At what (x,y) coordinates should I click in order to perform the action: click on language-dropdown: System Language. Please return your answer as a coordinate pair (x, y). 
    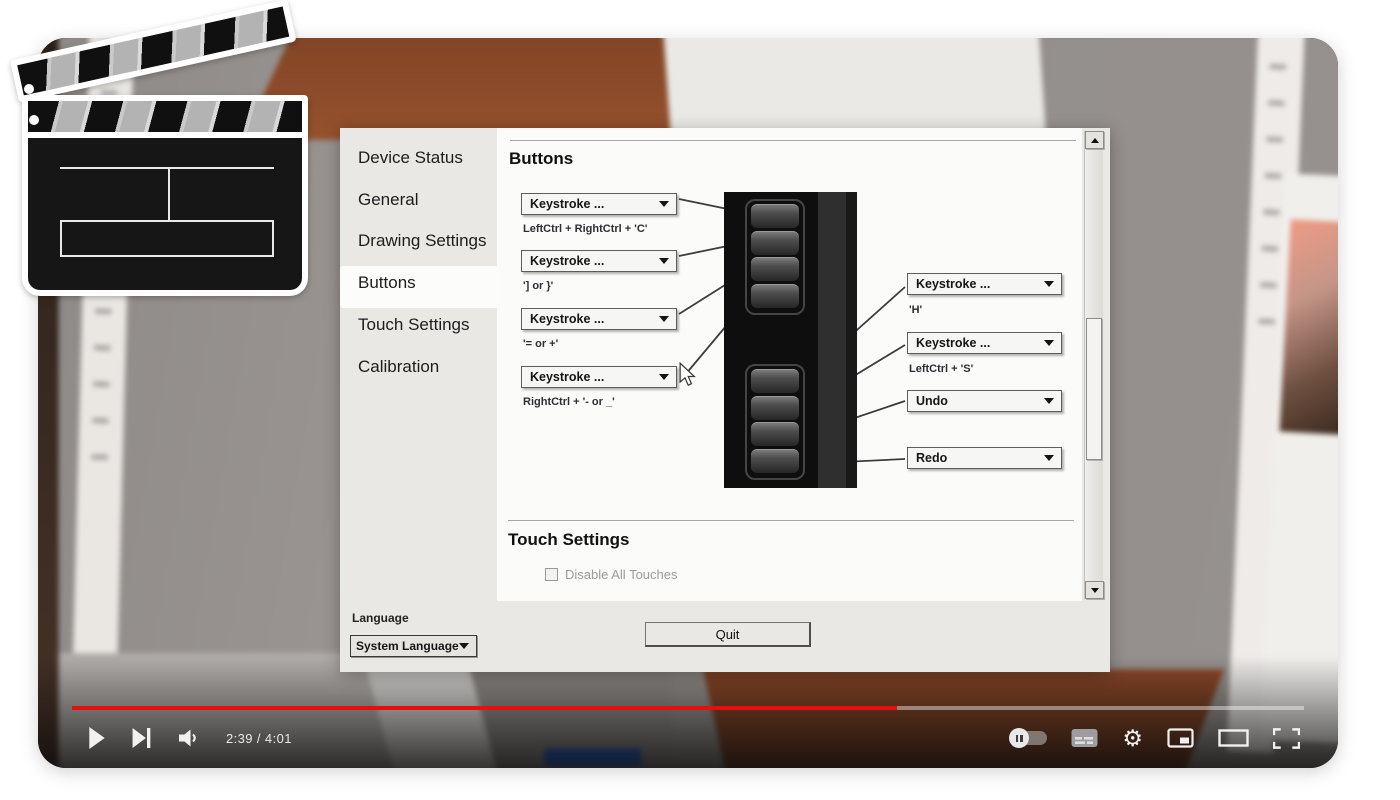
    Looking at the image, I should click on (413, 646).